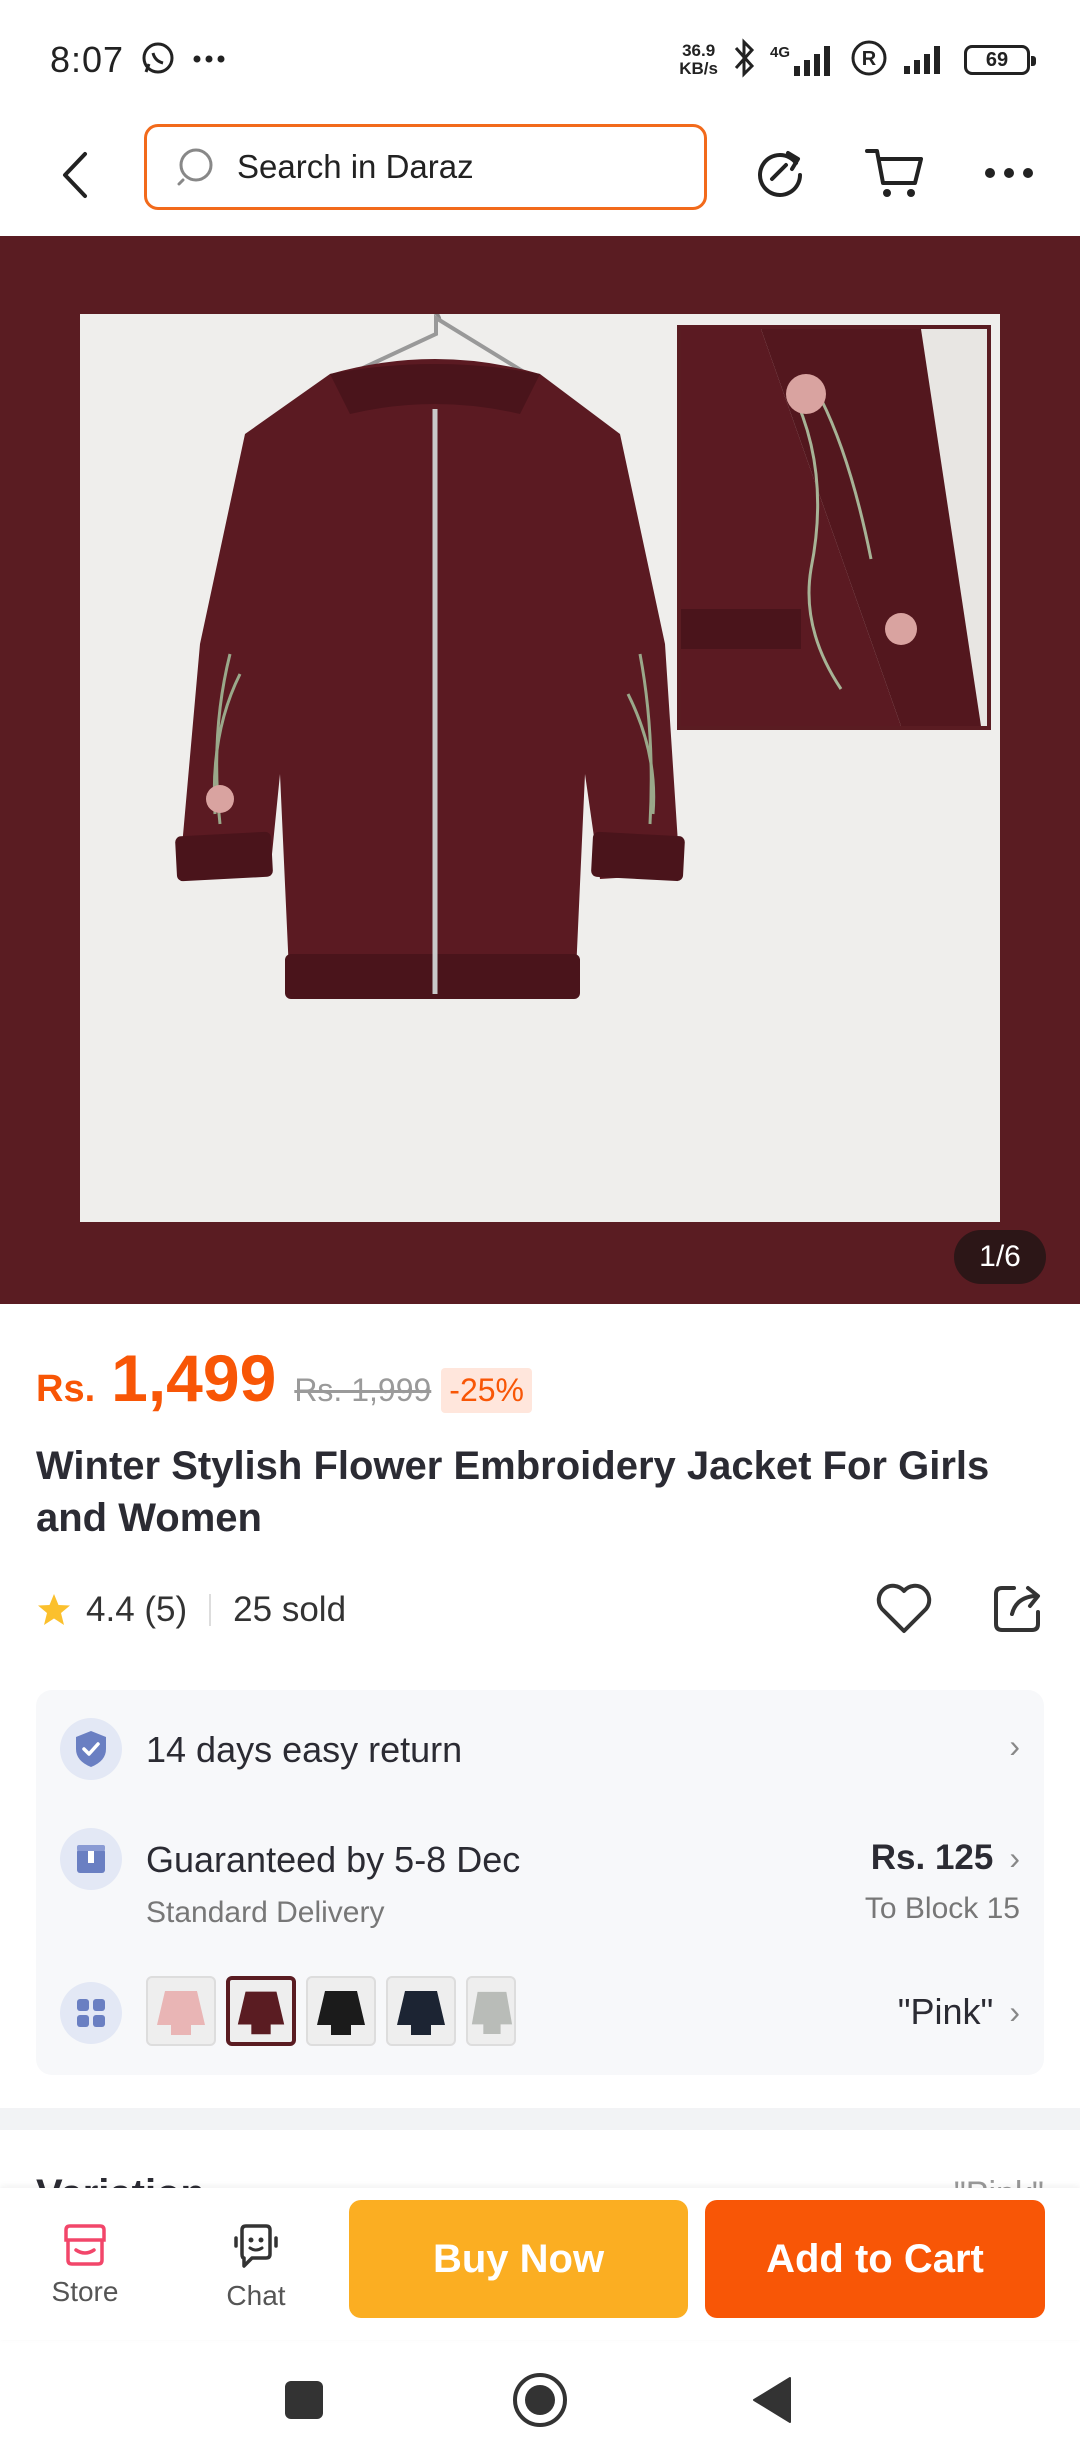 This screenshot has height=2460, width=1080. I want to click on back-arrow-icon, so click(75, 175).